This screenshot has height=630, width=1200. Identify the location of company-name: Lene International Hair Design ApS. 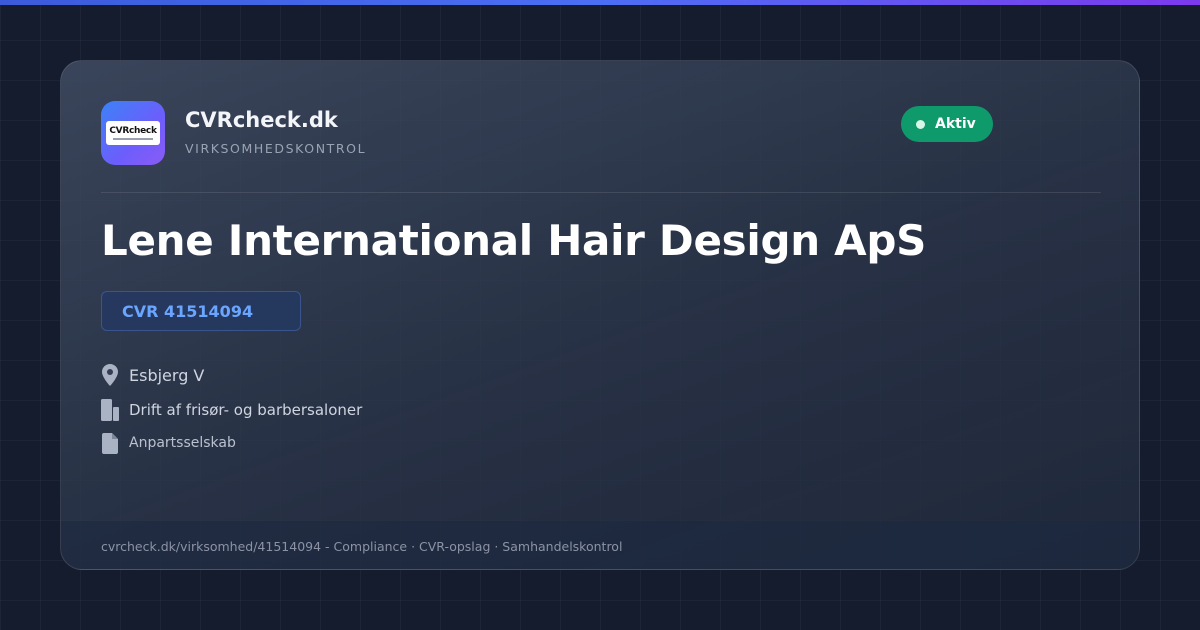
(514, 240).